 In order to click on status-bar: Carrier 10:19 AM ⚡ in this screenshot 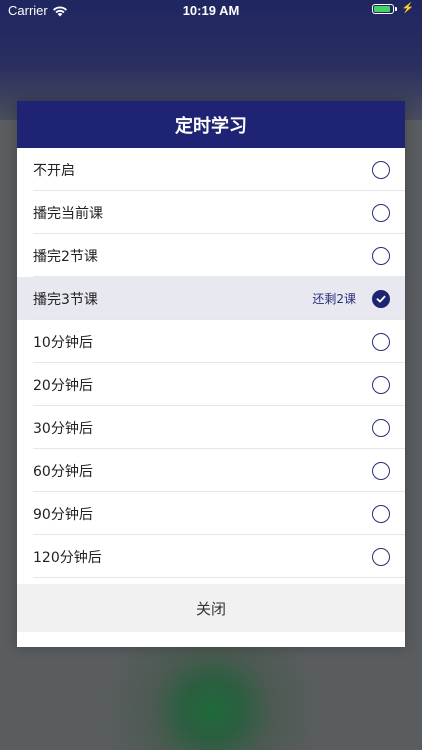, I will do `click(211, 11)`.